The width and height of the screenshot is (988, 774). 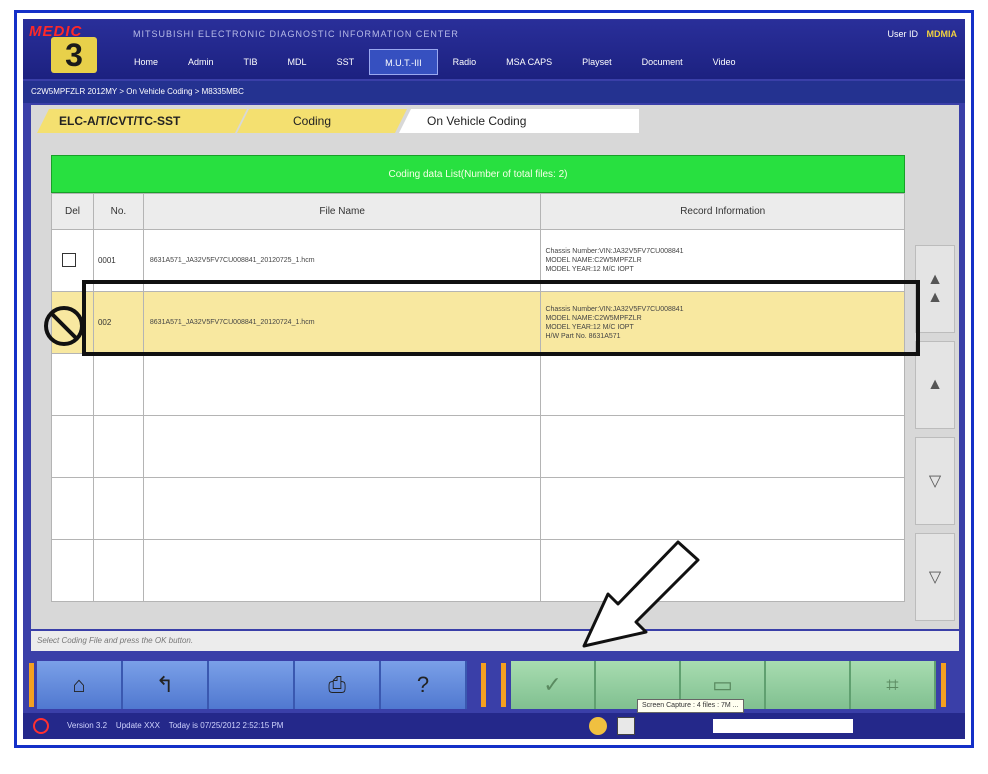 I want to click on bottom-toolbar: ⌂ ↰ ⎙ ? ✓ ▭ ⌗, so click(x=494, y=681).